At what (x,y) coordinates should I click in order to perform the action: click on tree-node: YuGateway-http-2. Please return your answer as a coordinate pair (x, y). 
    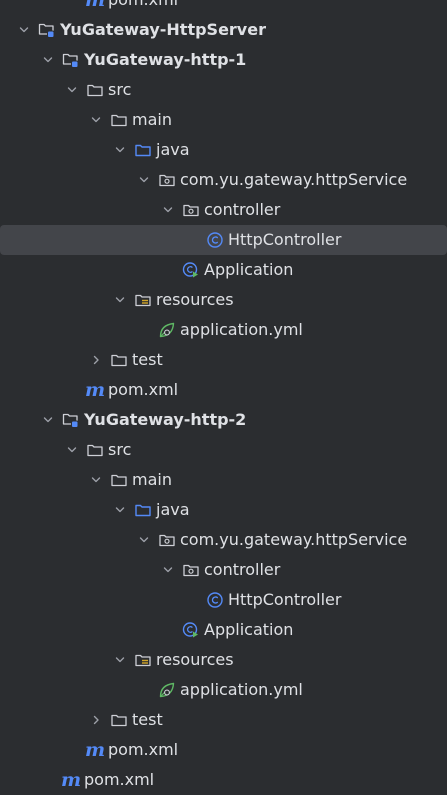
    Looking at the image, I should click on (223, 420).